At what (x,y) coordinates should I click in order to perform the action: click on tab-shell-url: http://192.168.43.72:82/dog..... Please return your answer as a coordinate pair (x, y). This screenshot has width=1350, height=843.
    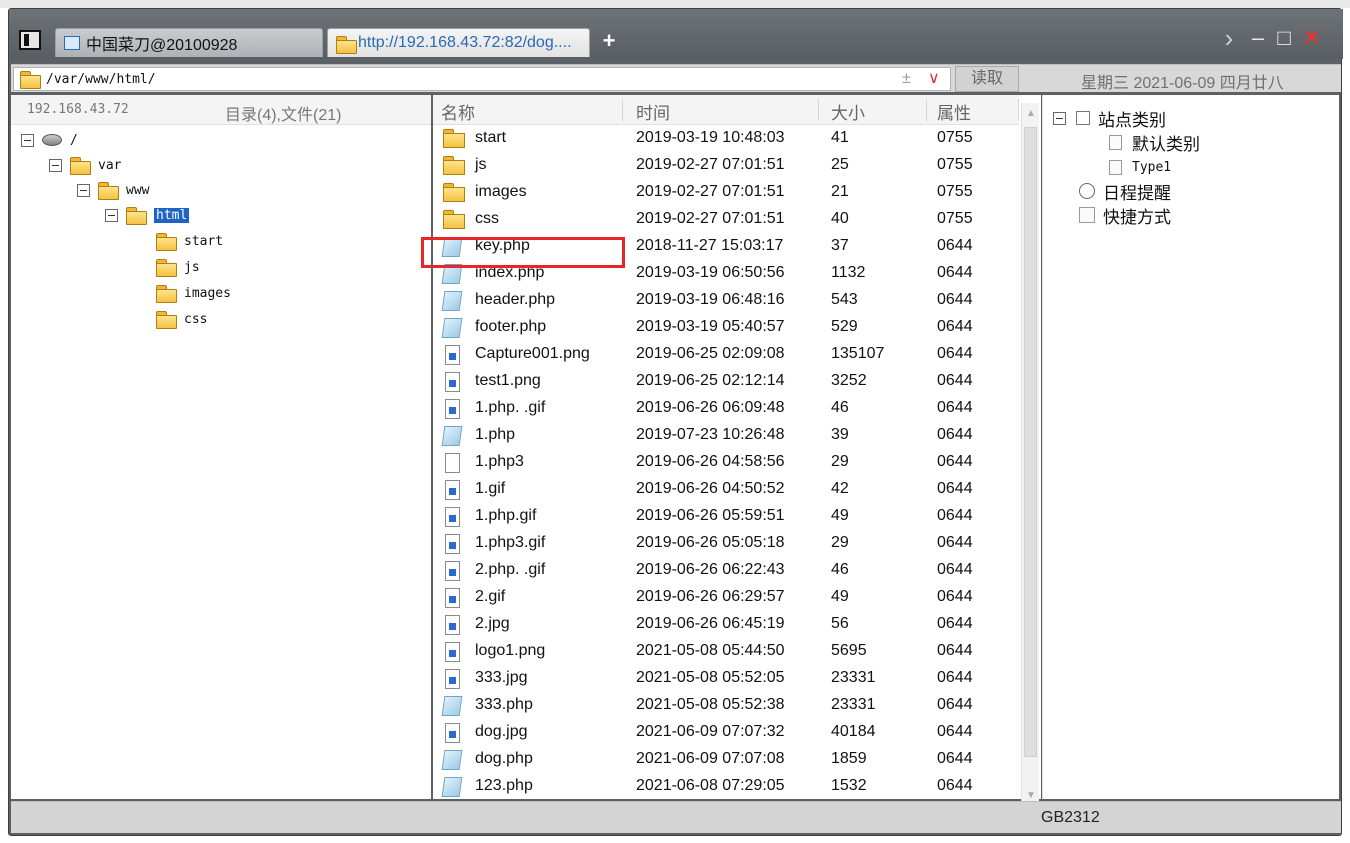
    Looking at the image, I should click on (458, 42).